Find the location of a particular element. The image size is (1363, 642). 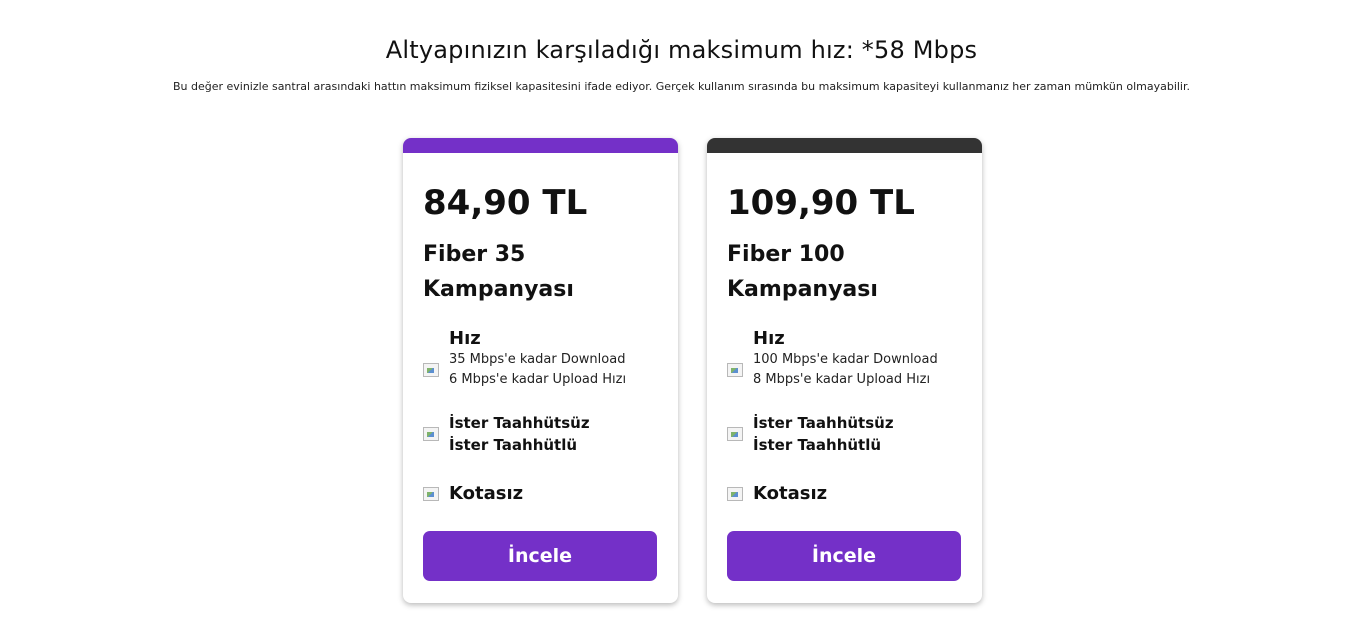

feature-upload-speed: 6 Mbps'e kadar Upload Hızı is located at coordinates (538, 379).